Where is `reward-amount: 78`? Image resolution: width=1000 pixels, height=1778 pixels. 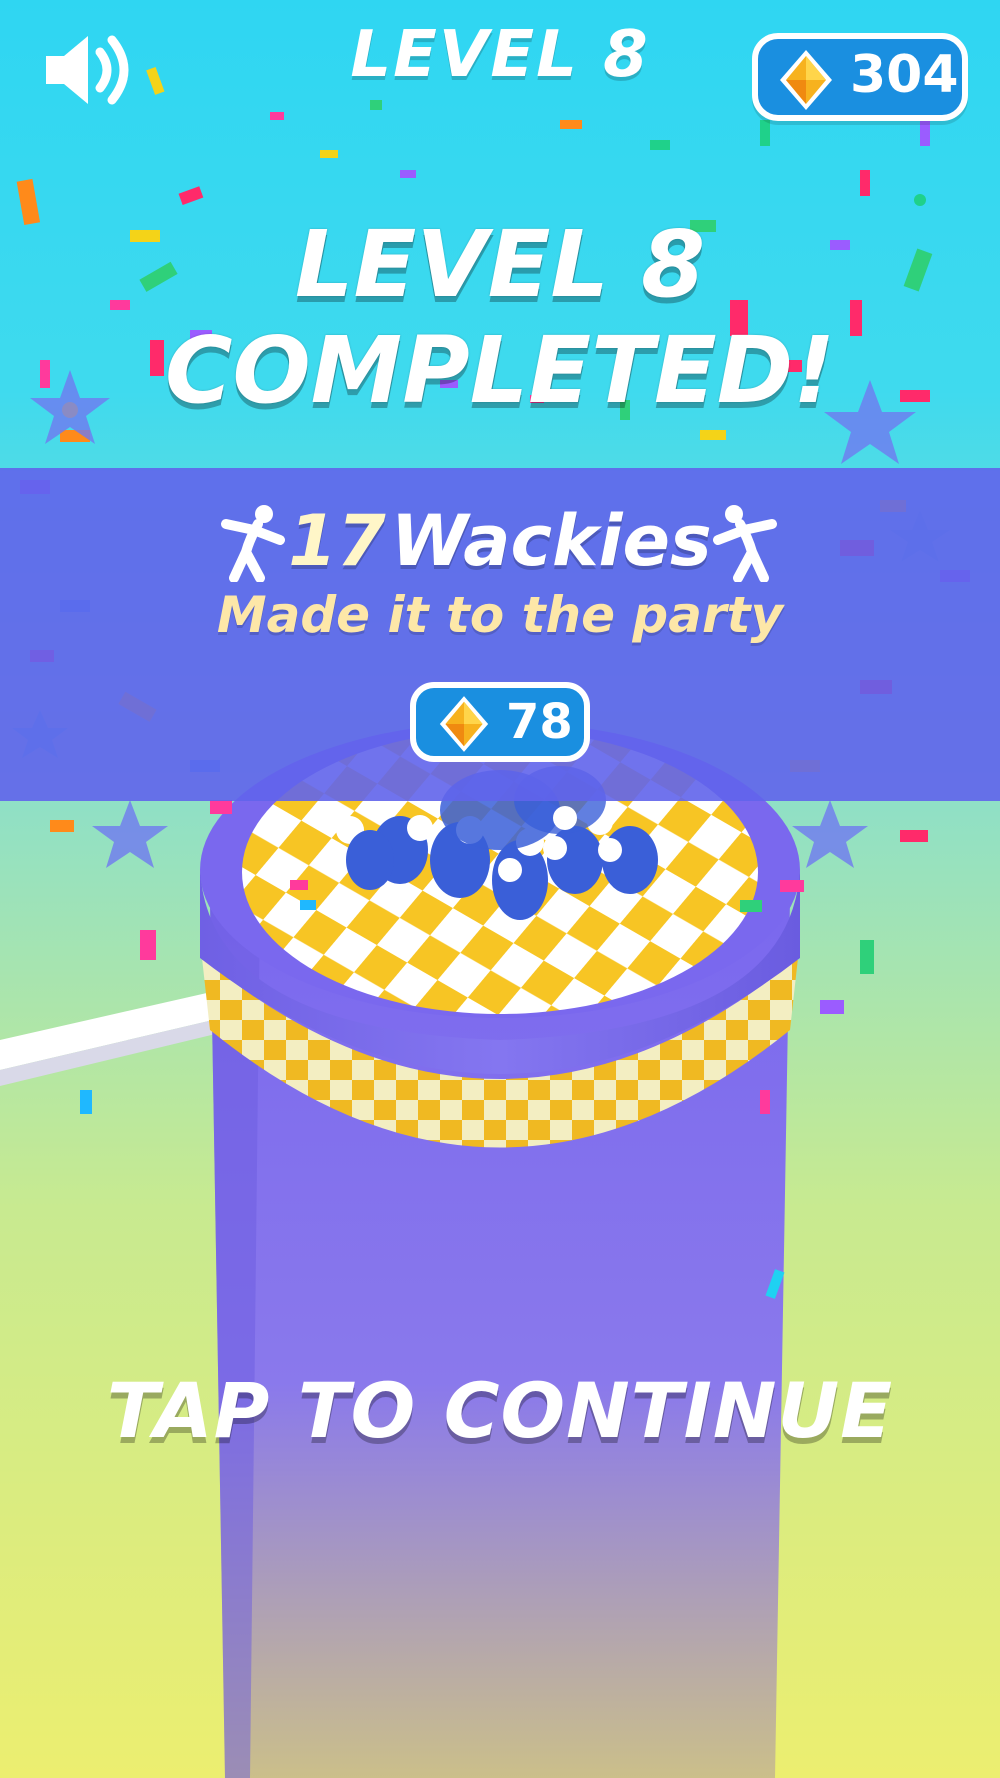 reward-amount: 78 is located at coordinates (539, 722).